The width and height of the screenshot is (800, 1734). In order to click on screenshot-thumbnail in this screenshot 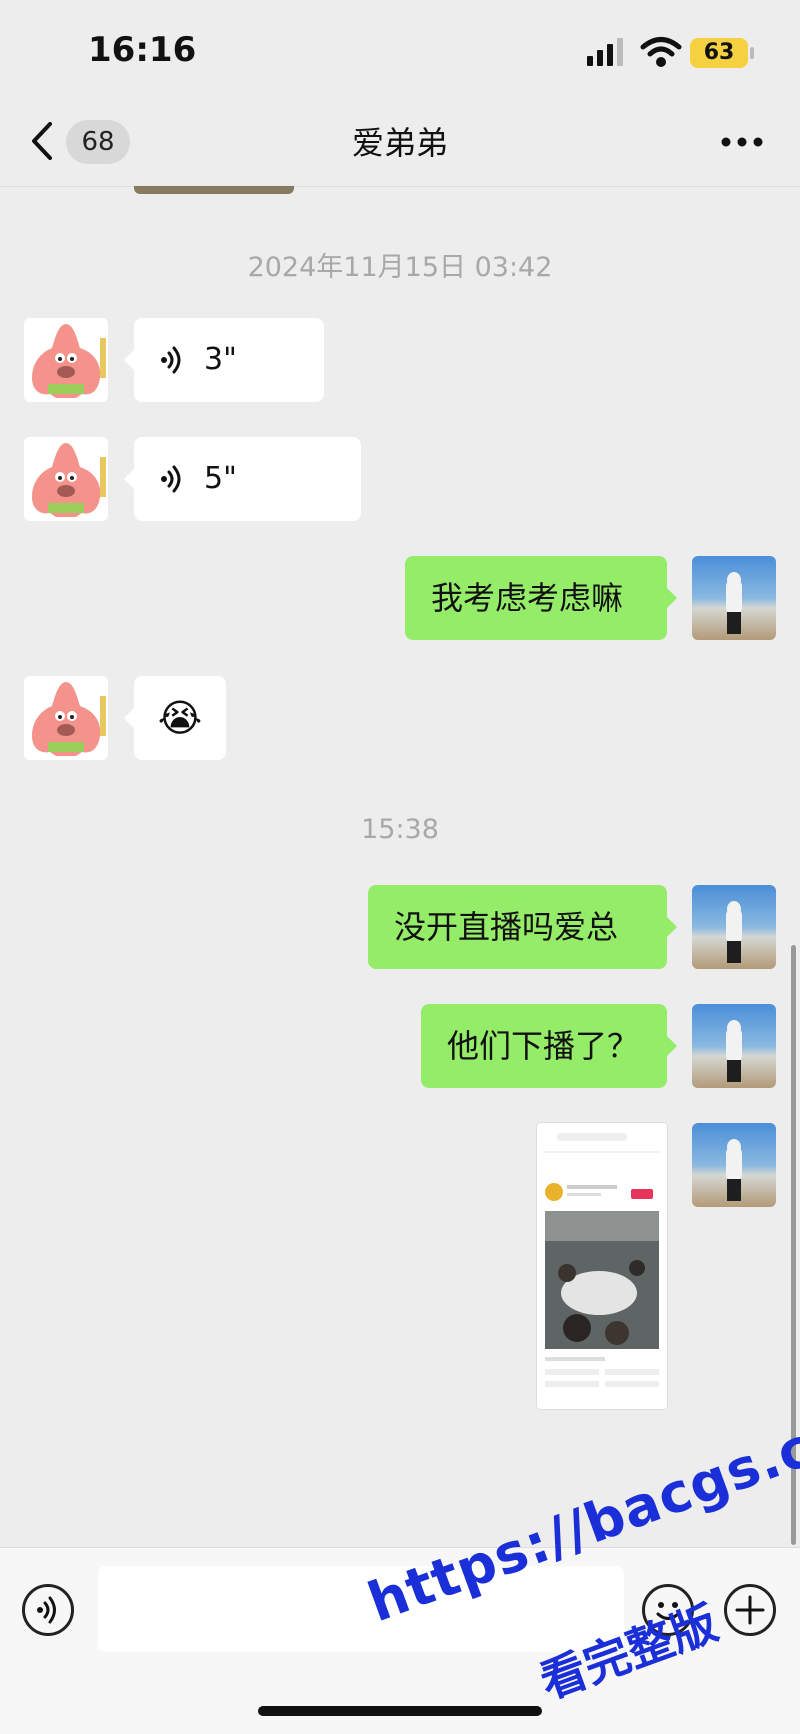, I will do `click(602, 1266)`.